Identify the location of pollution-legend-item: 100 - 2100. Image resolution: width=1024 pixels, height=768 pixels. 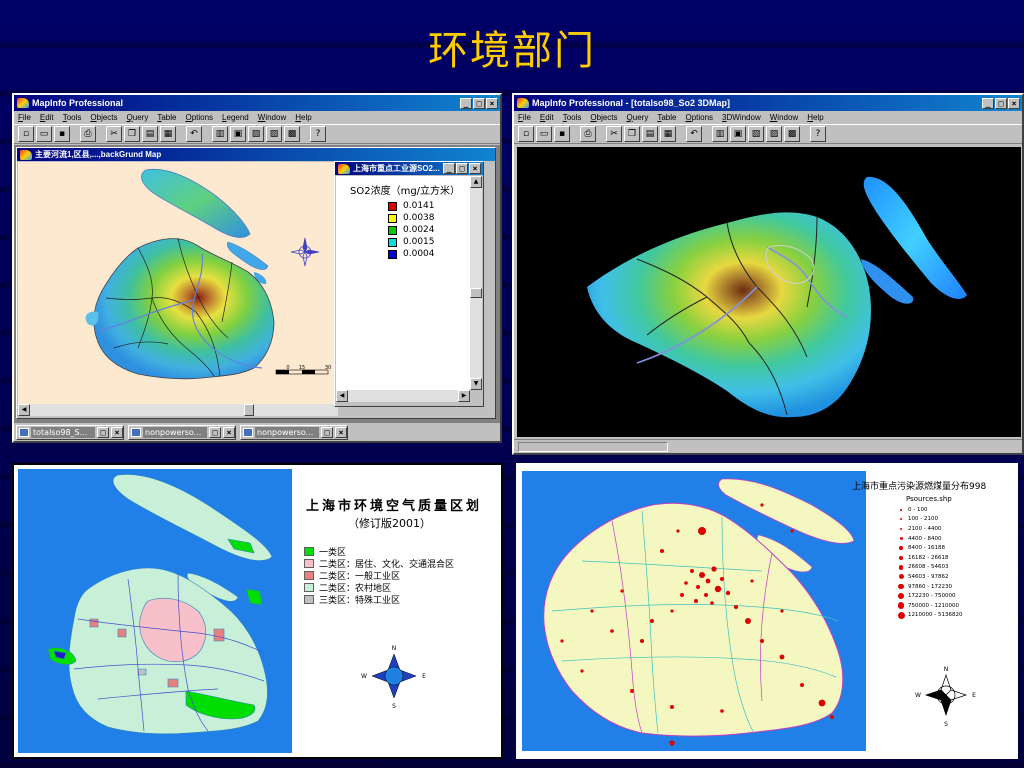
(928, 520).